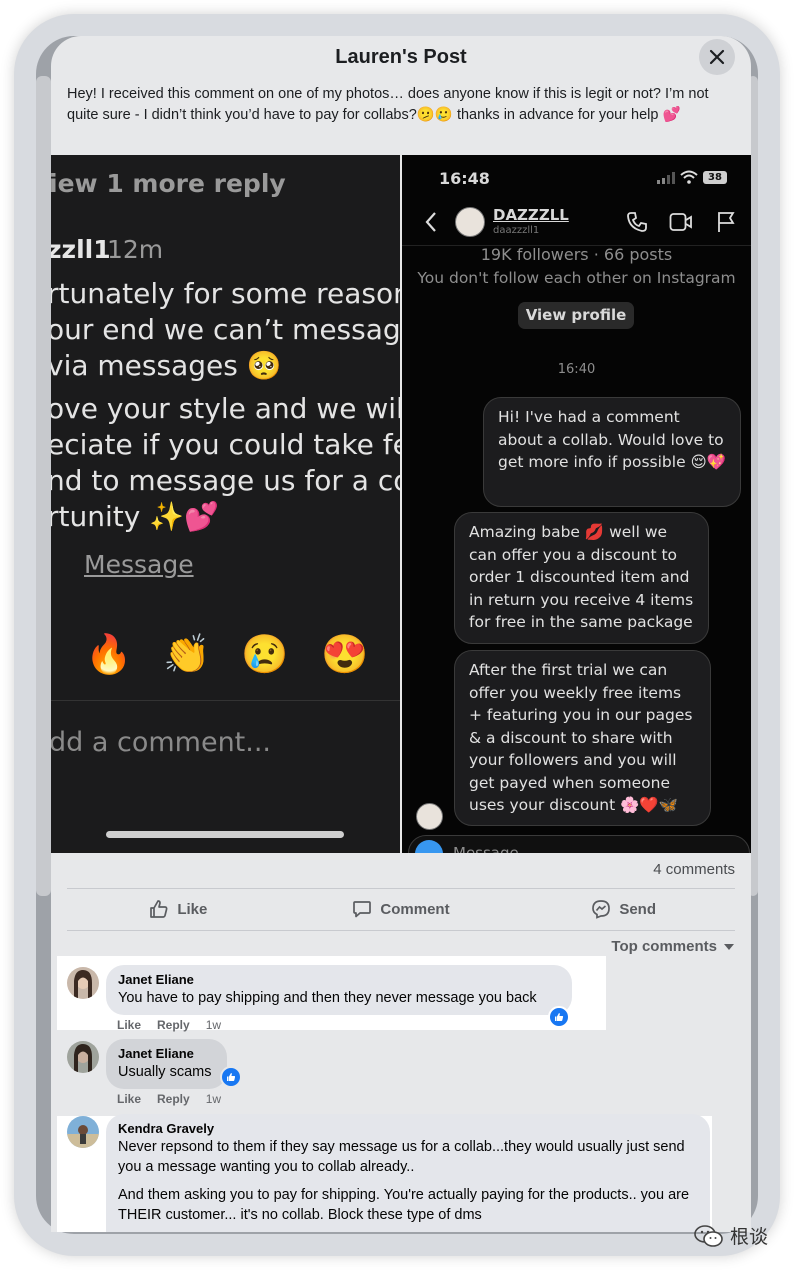  Describe the element at coordinates (430, 222) in the screenshot. I see `back-arrow-icon` at that location.